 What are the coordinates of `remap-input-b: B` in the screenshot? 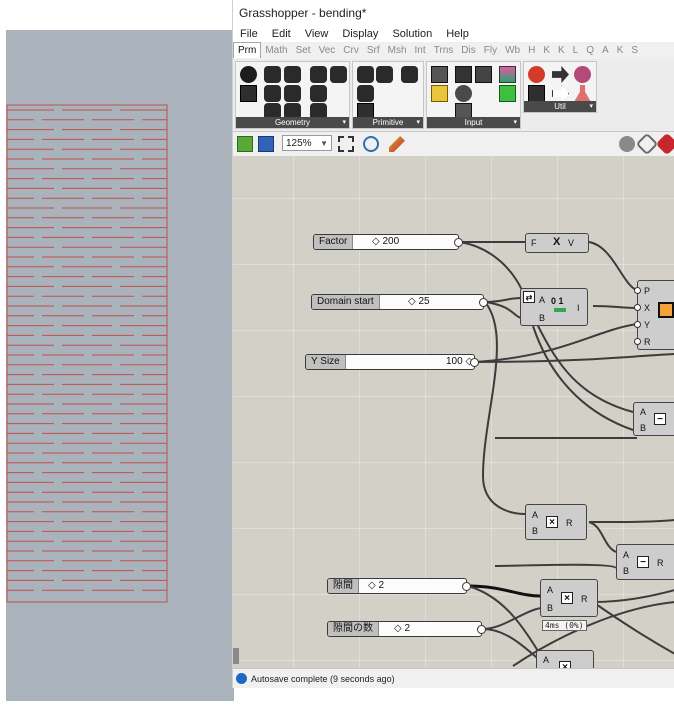 It's located at (542, 318).